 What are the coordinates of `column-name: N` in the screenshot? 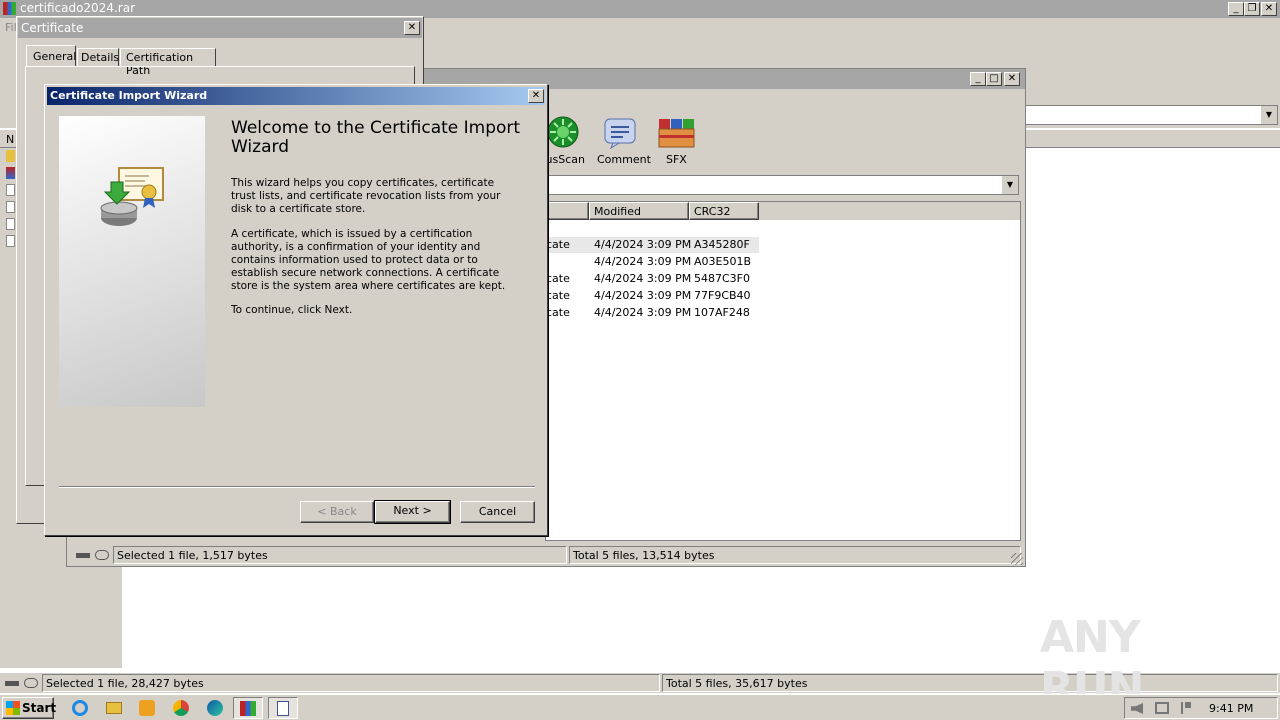 It's located at (10, 139).